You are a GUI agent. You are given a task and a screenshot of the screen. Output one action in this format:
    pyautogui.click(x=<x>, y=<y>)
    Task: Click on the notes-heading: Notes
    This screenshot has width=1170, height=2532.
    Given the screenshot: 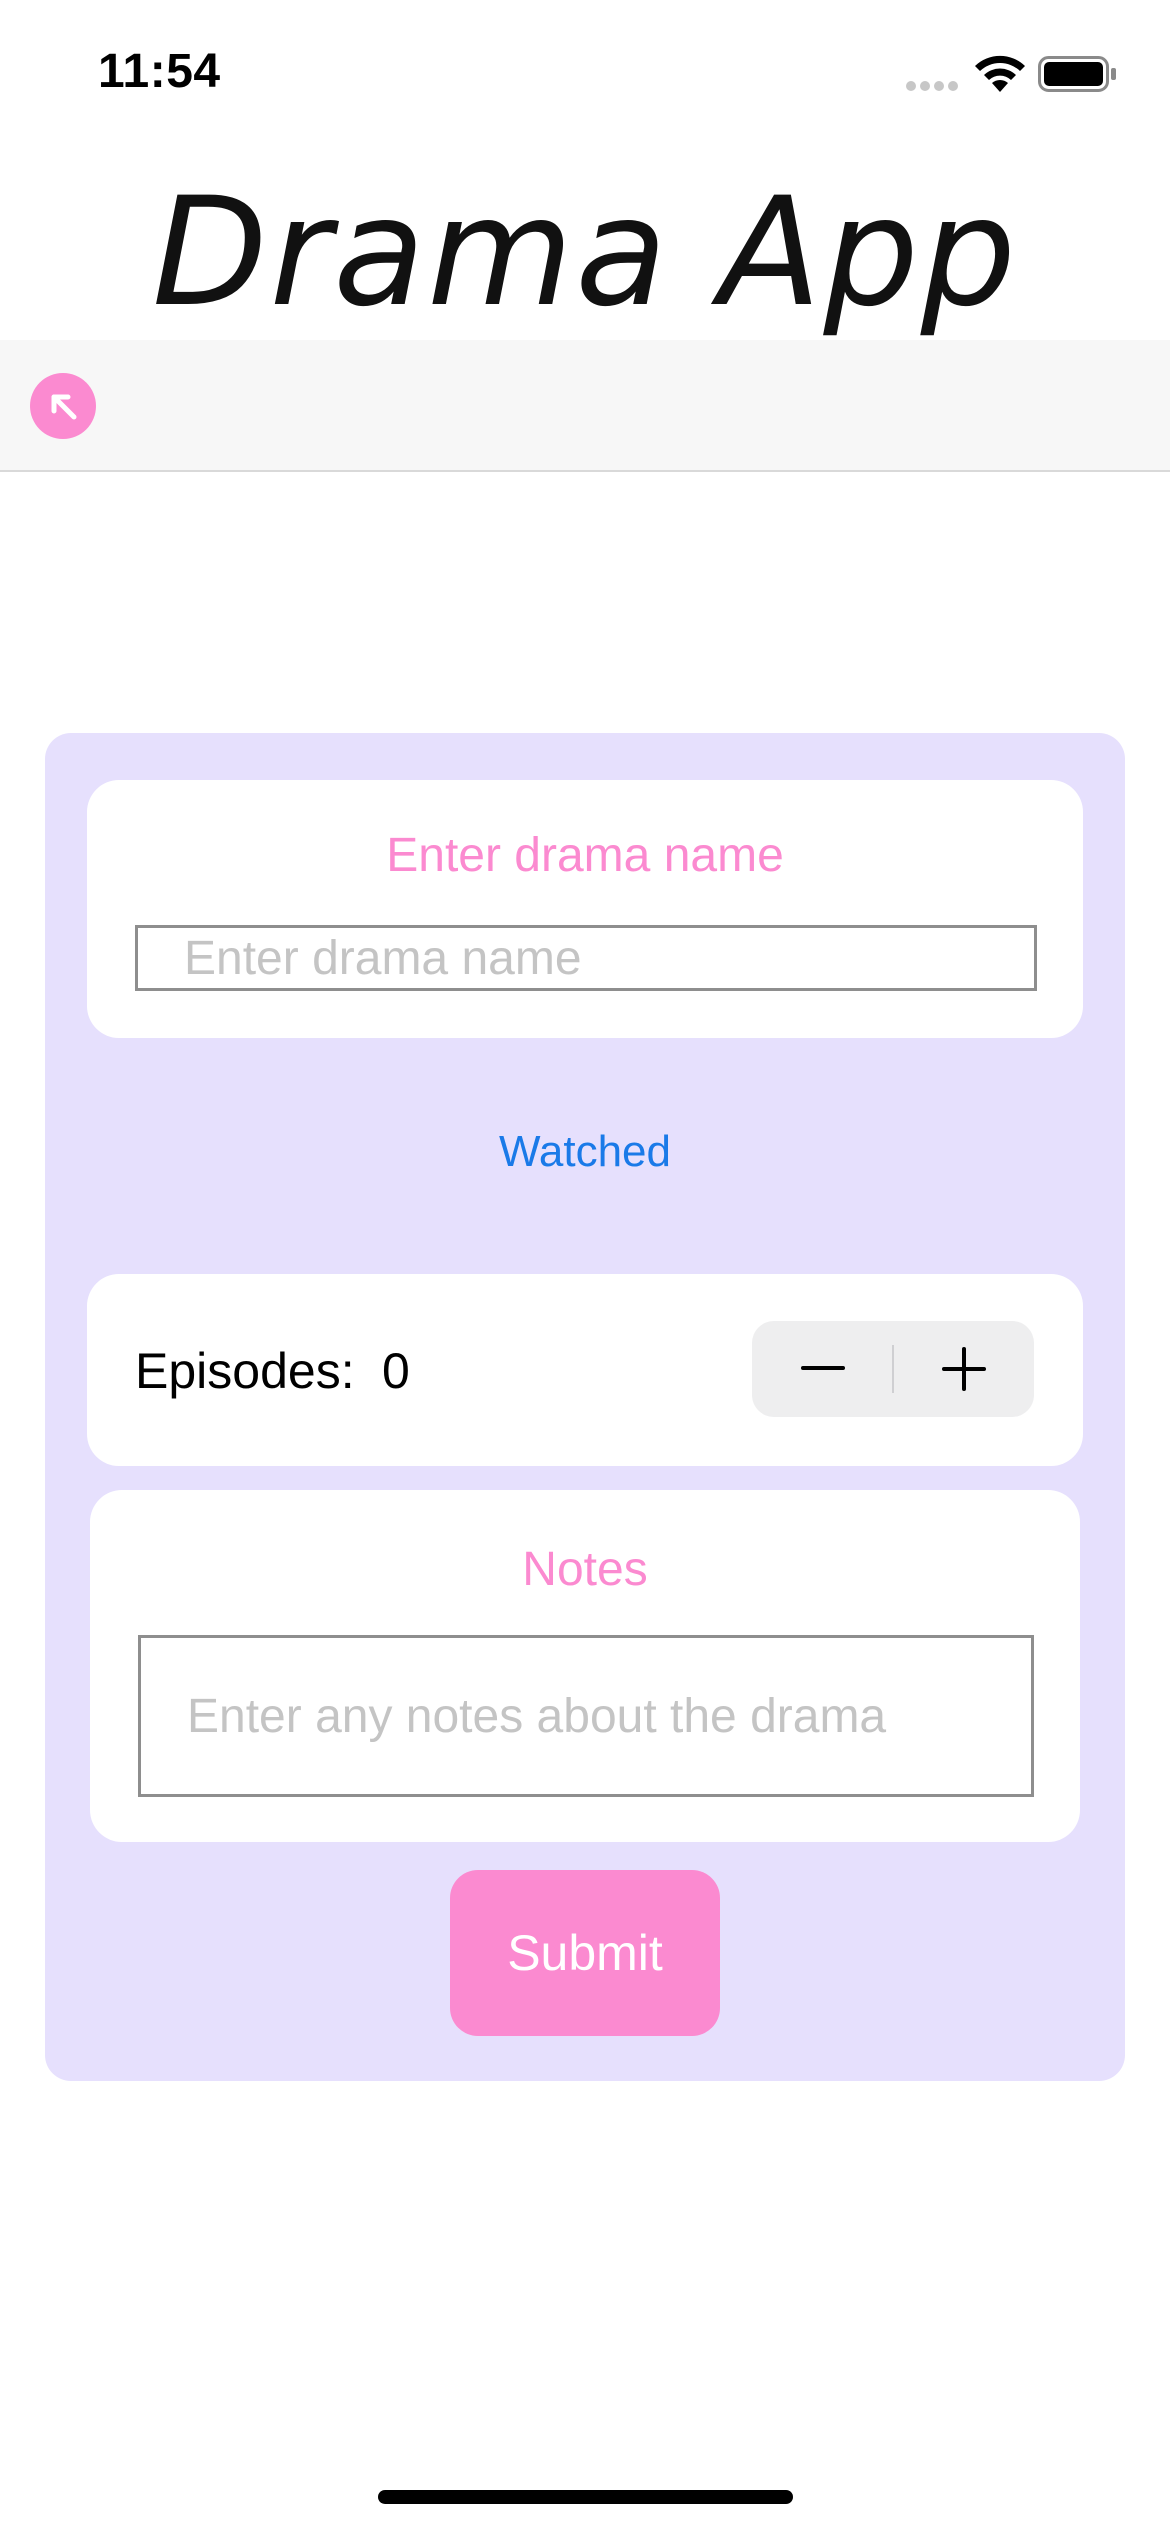 What is the action you would take?
    pyautogui.click(x=585, y=1569)
    